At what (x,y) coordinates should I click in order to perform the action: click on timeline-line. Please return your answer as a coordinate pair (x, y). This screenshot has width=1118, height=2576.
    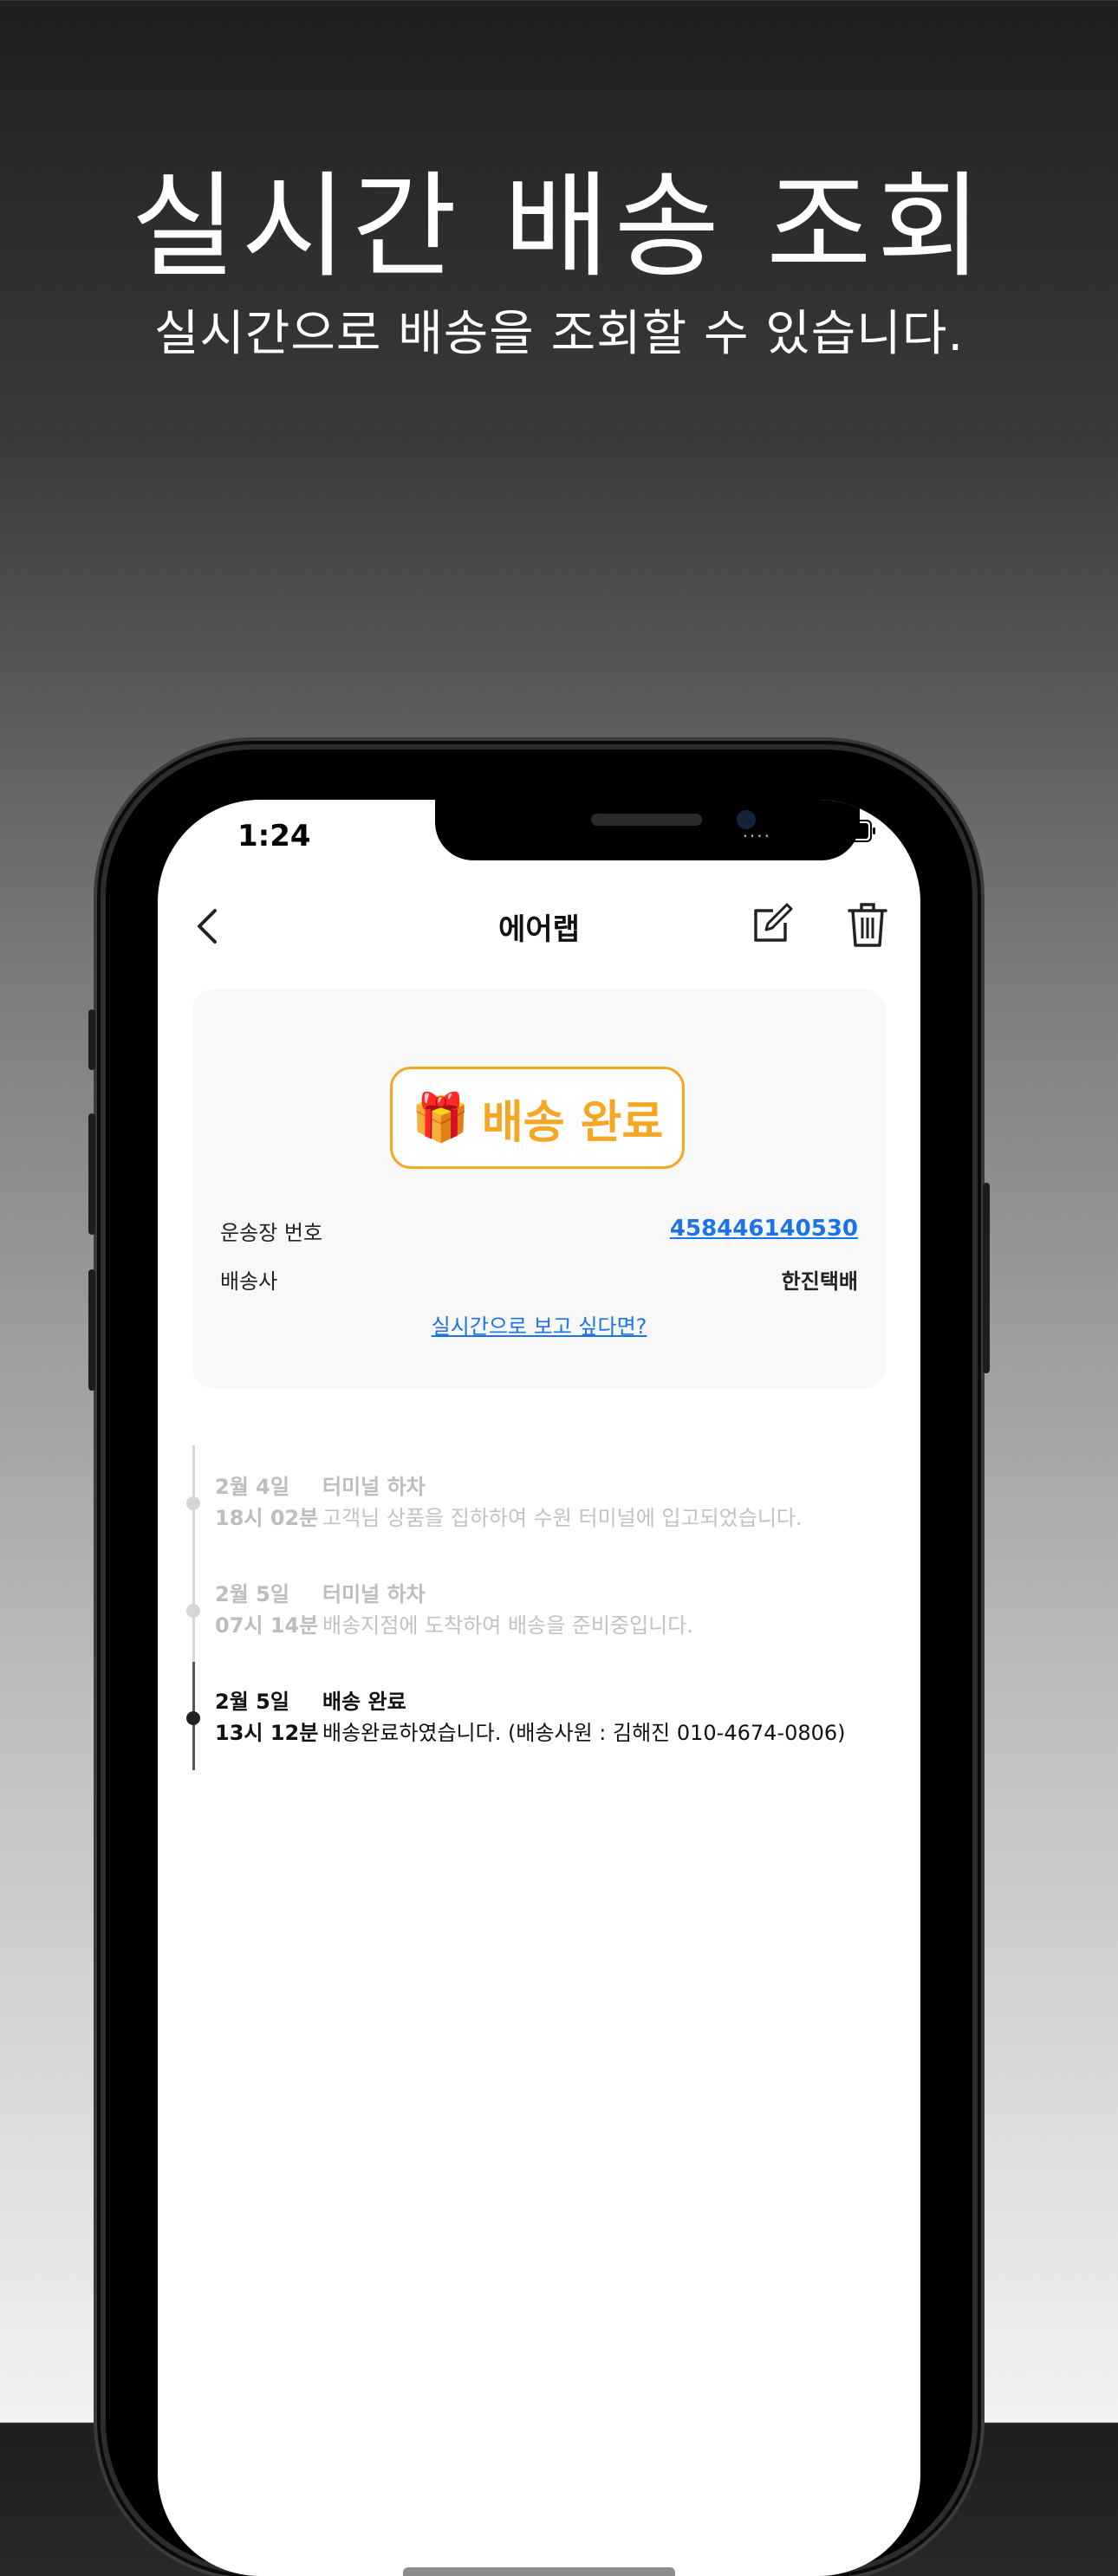
    Looking at the image, I should click on (193, 1553).